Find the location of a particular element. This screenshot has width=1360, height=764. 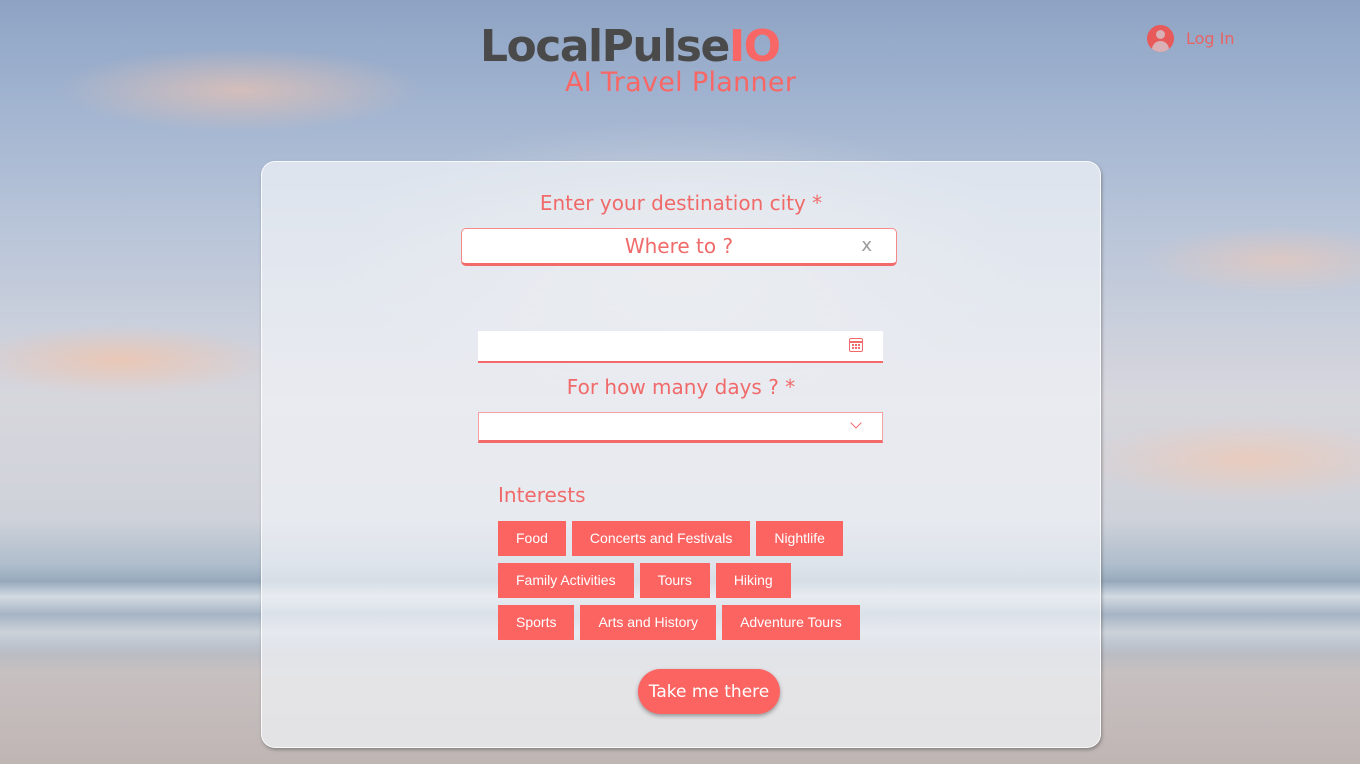

days-label: For how many days ? * is located at coordinates (681, 387).